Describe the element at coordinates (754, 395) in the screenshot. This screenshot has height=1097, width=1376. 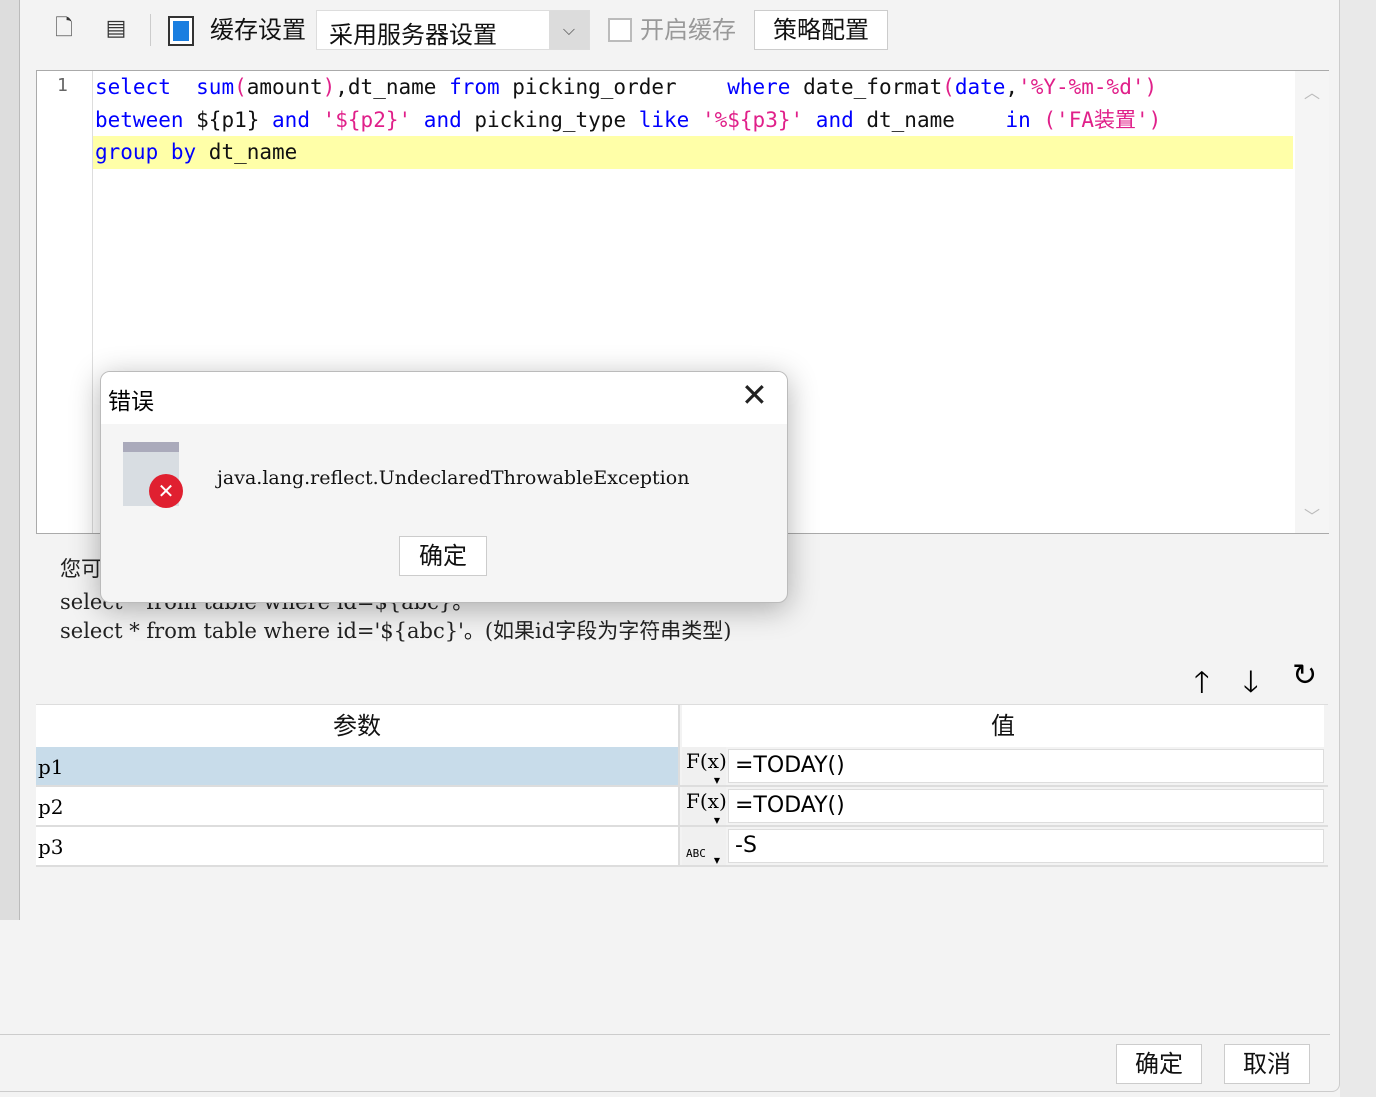
I see `close-icon: ✕` at that location.